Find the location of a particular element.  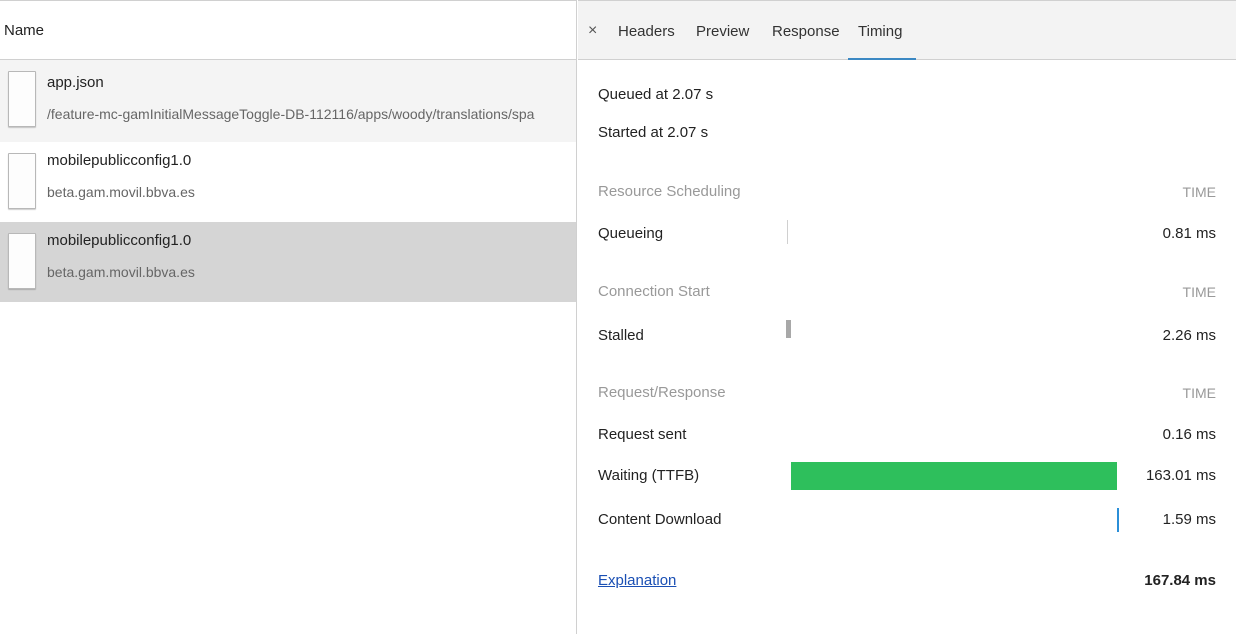

explanation-link: Explanation is located at coordinates (637, 580).